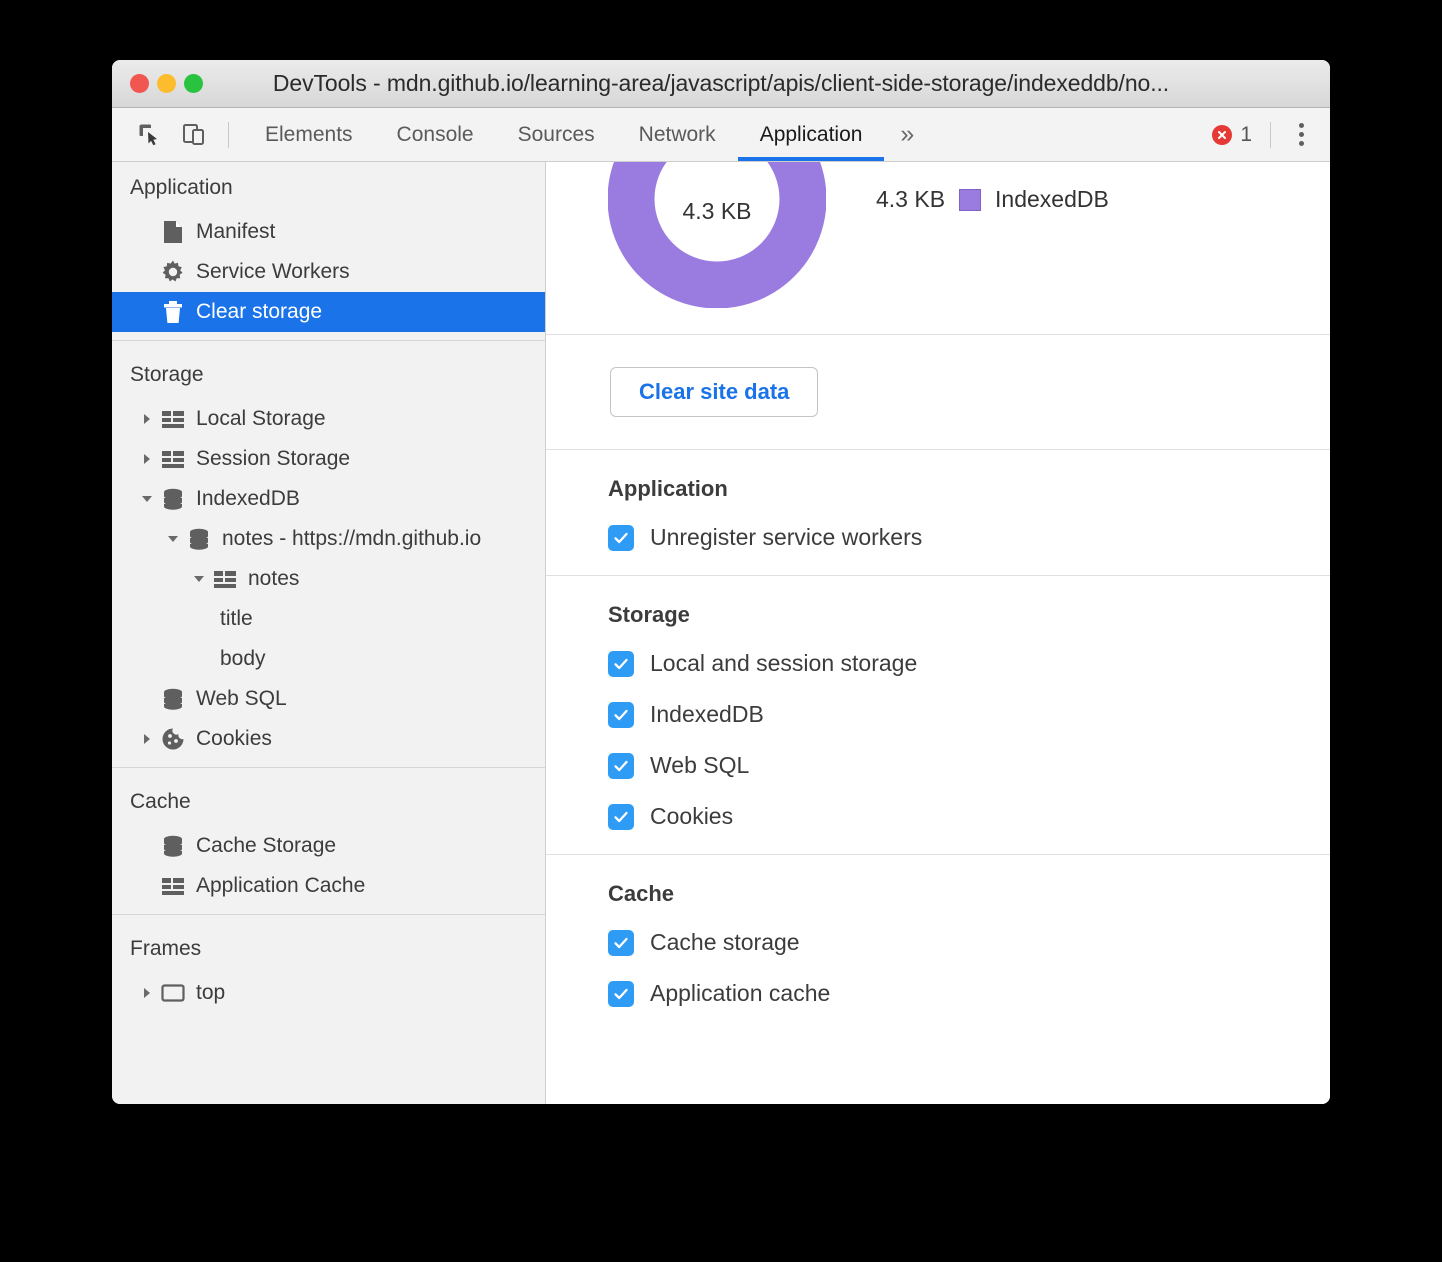 This screenshot has width=1442, height=1262. I want to click on storage-usage-block: 4.3 KB 4.3 KB IndexedDB, so click(938, 248).